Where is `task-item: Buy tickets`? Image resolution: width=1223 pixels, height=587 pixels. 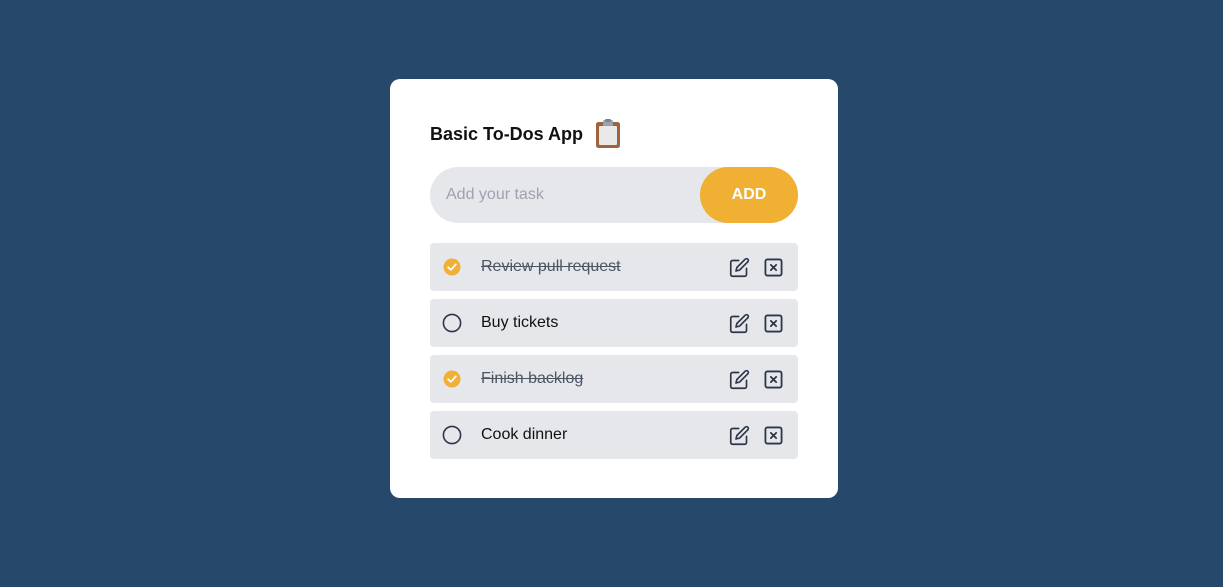
task-item: Buy tickets is located at coordinates (614, 323).